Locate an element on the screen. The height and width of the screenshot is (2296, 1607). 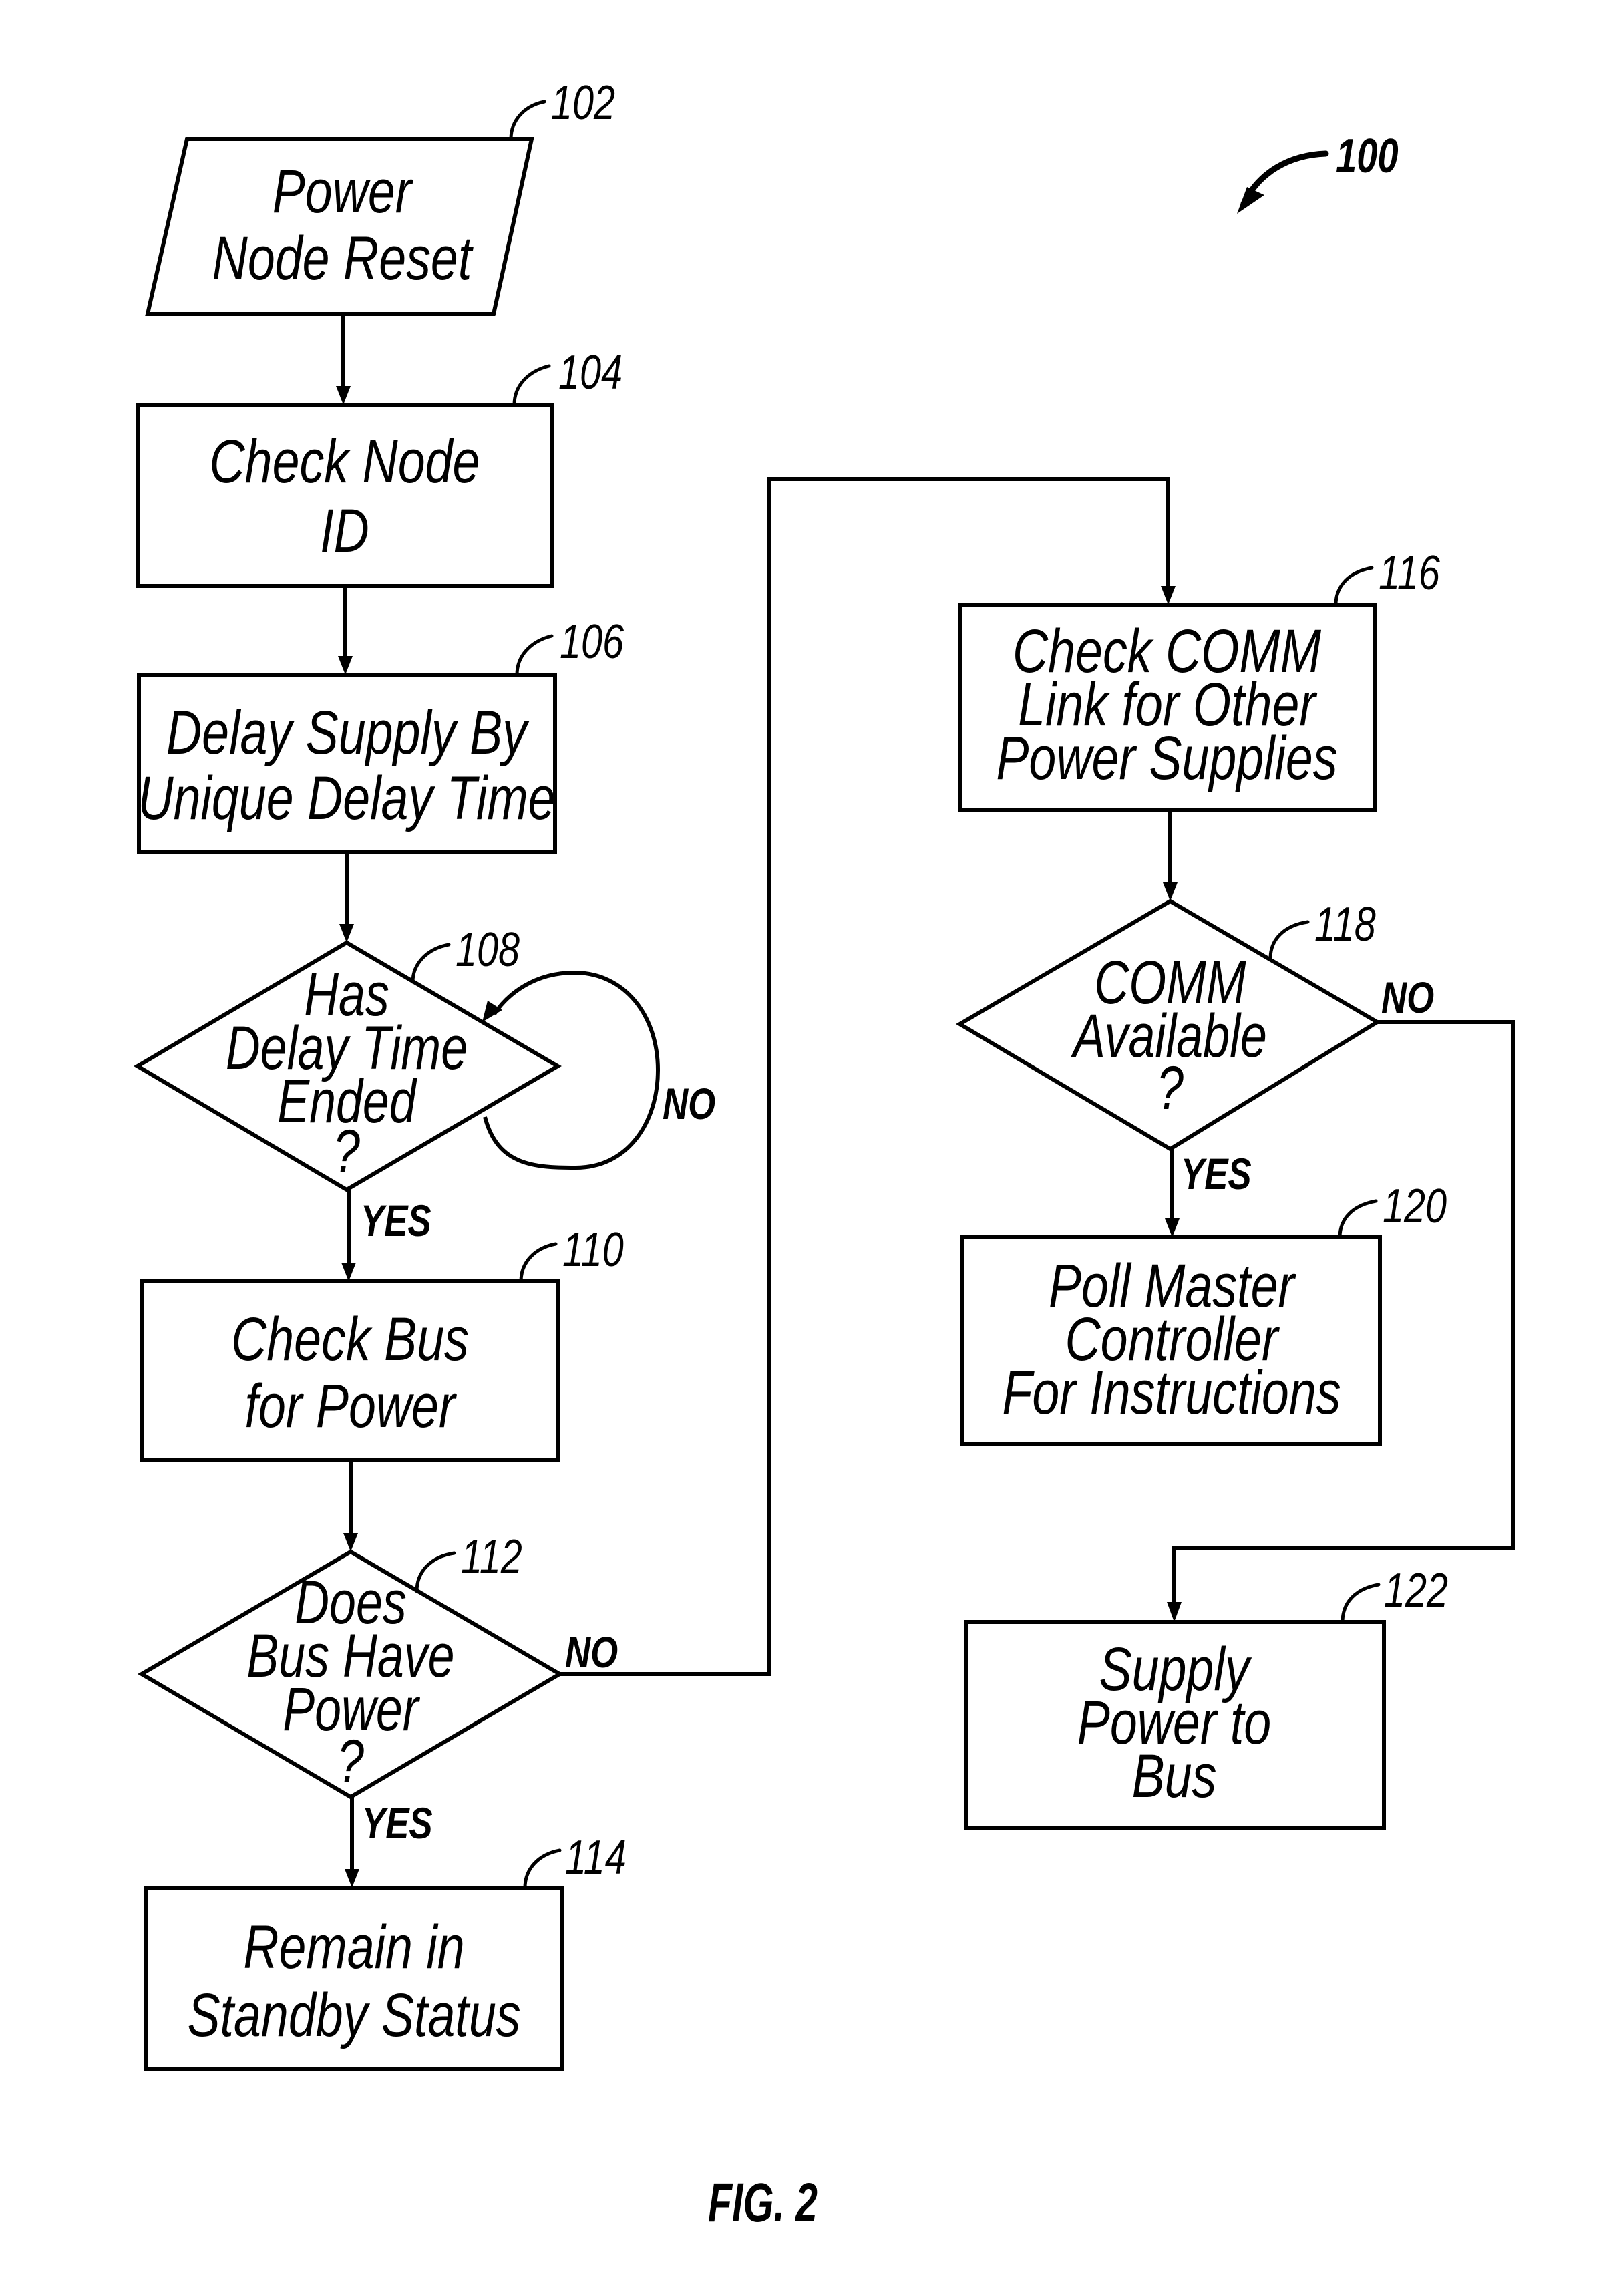
node-114-line-1: Remain in is located at coordinates (353, 1947).